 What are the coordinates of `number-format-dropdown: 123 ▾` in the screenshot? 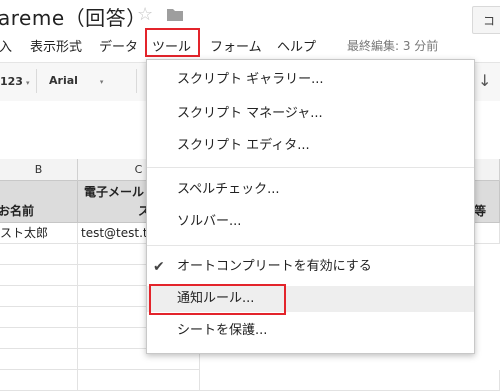 It's located at (14, 81).